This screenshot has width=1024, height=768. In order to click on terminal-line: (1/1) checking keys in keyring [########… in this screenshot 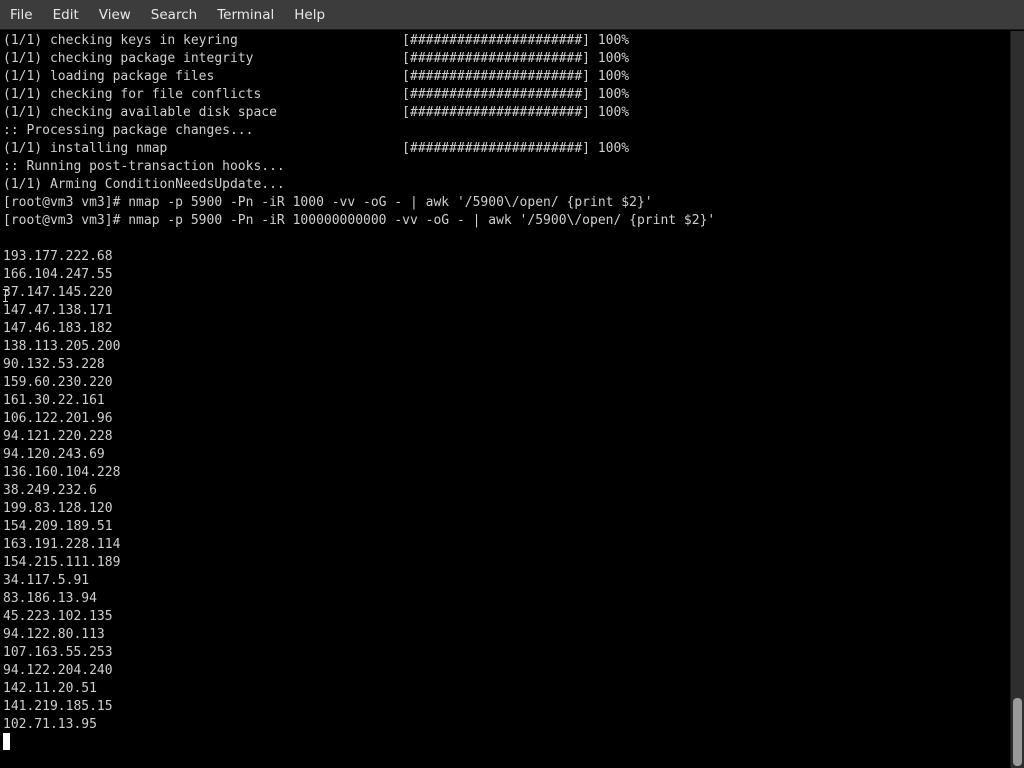, I will do `click(316, 40)`.